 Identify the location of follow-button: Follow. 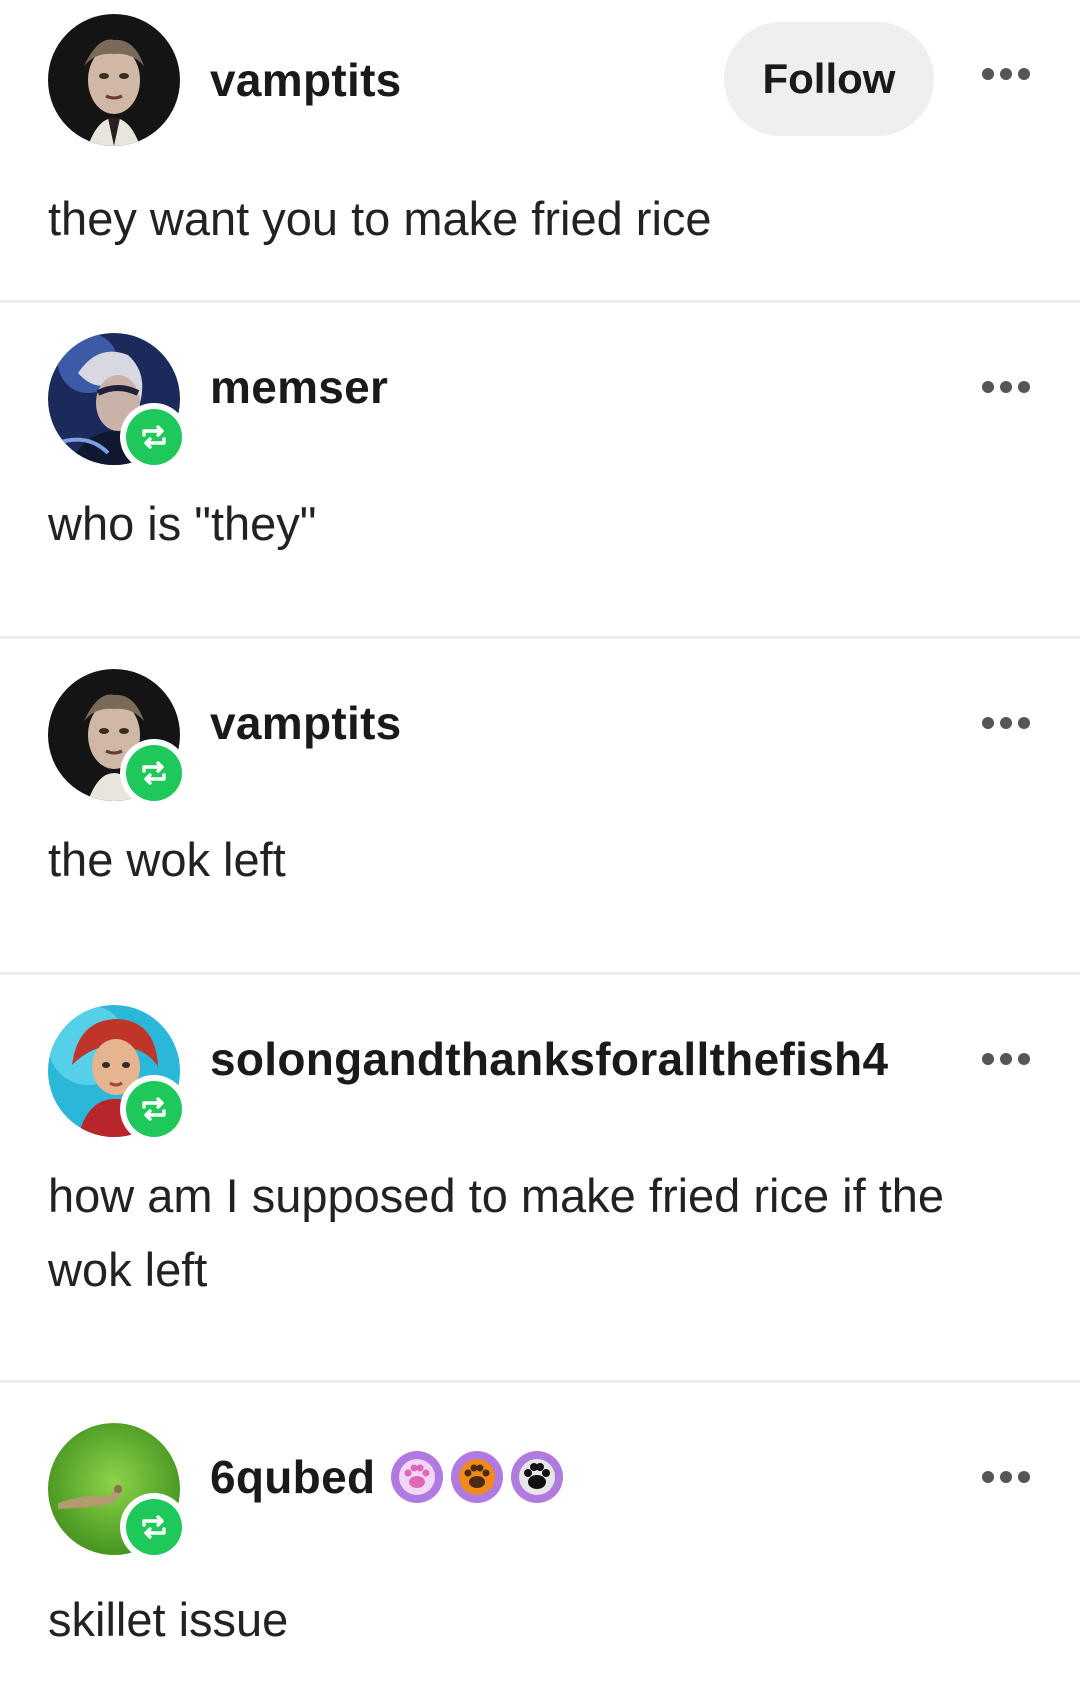
(829, 79).